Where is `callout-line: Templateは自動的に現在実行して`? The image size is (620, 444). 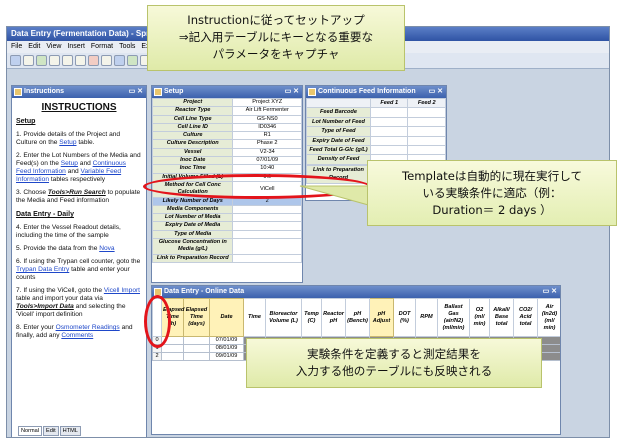
callout-line: Templateは自動的に現在実行して is located at coordinates (492, 176).